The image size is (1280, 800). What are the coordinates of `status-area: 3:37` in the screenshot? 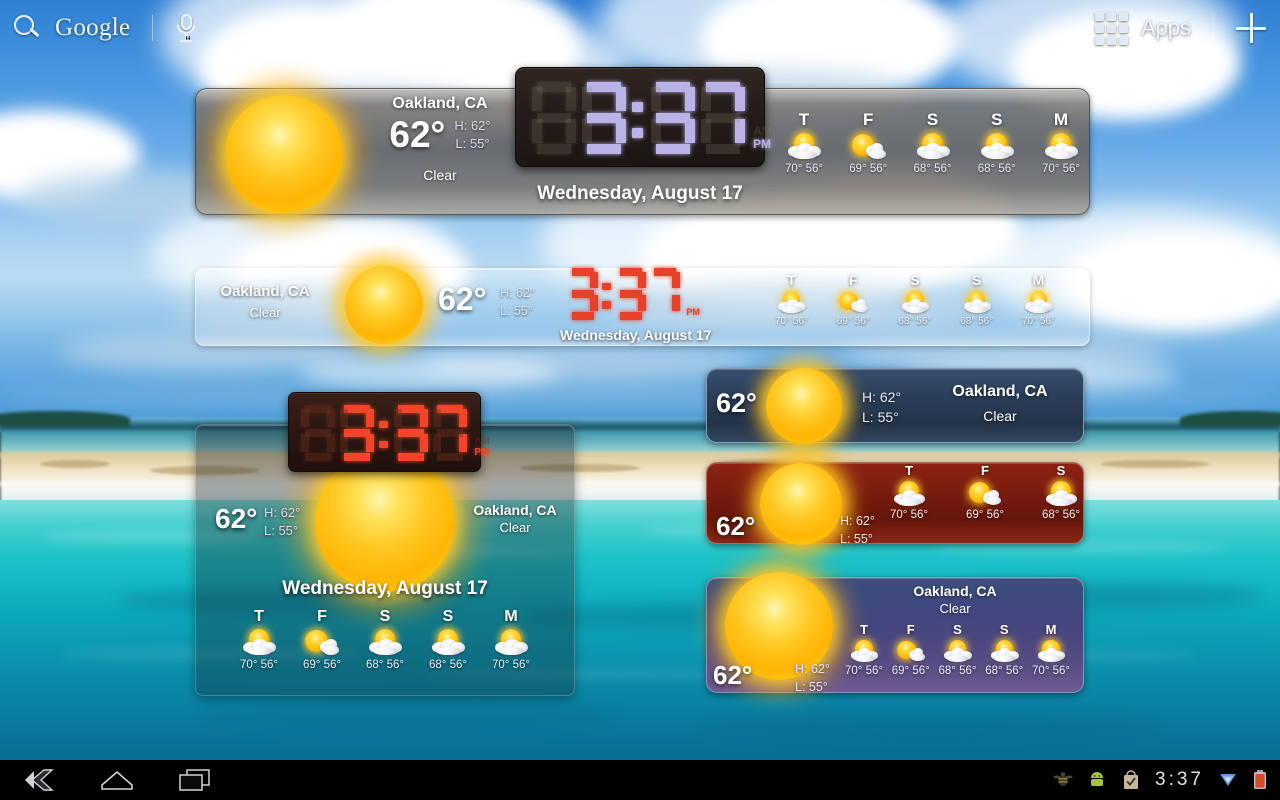 It's located at (1162, 780).